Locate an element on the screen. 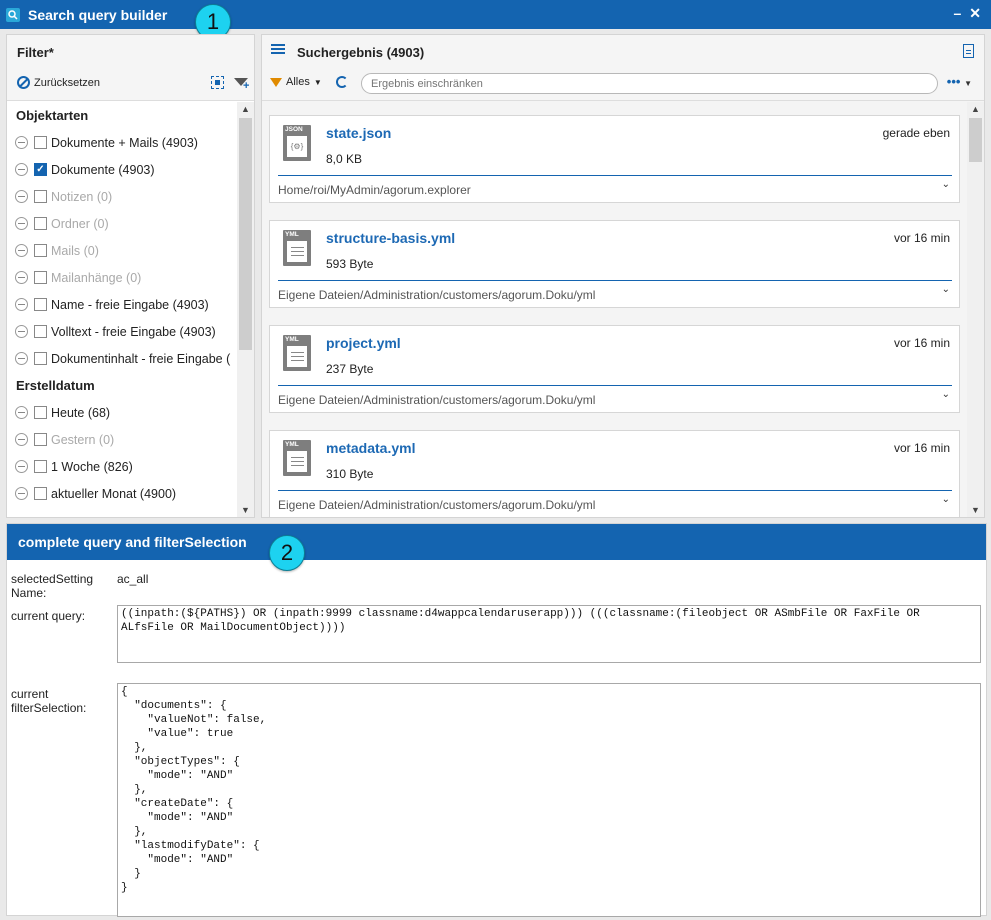 The image size is (991, 920). result-filter-input is located at coordinates (649, 83).